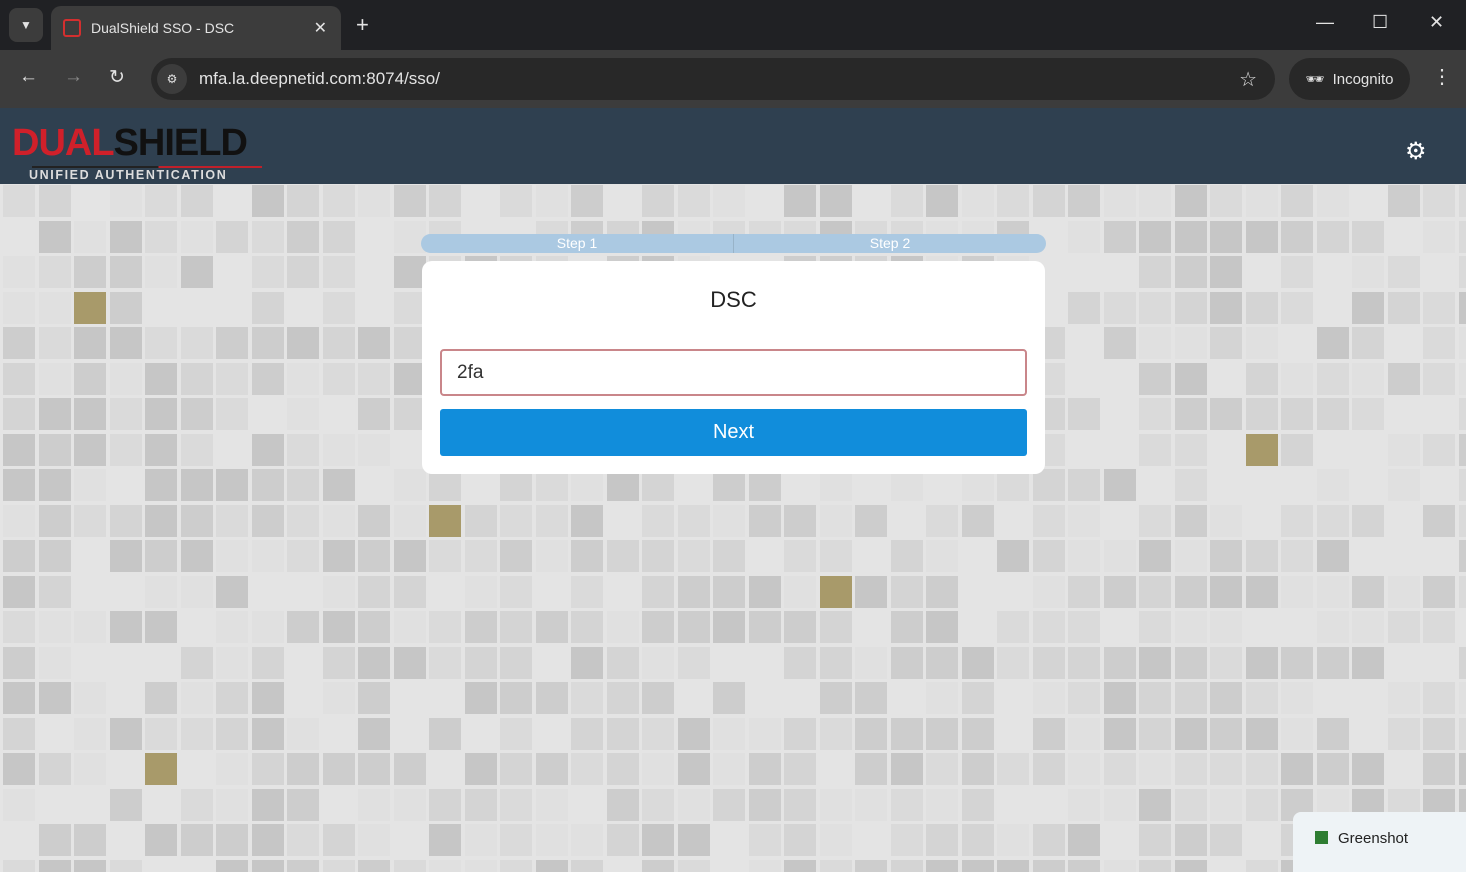 The width and height of the screenshot is (1466, 872). I want to click on close-window-button: ✕, so click(1436, 22).